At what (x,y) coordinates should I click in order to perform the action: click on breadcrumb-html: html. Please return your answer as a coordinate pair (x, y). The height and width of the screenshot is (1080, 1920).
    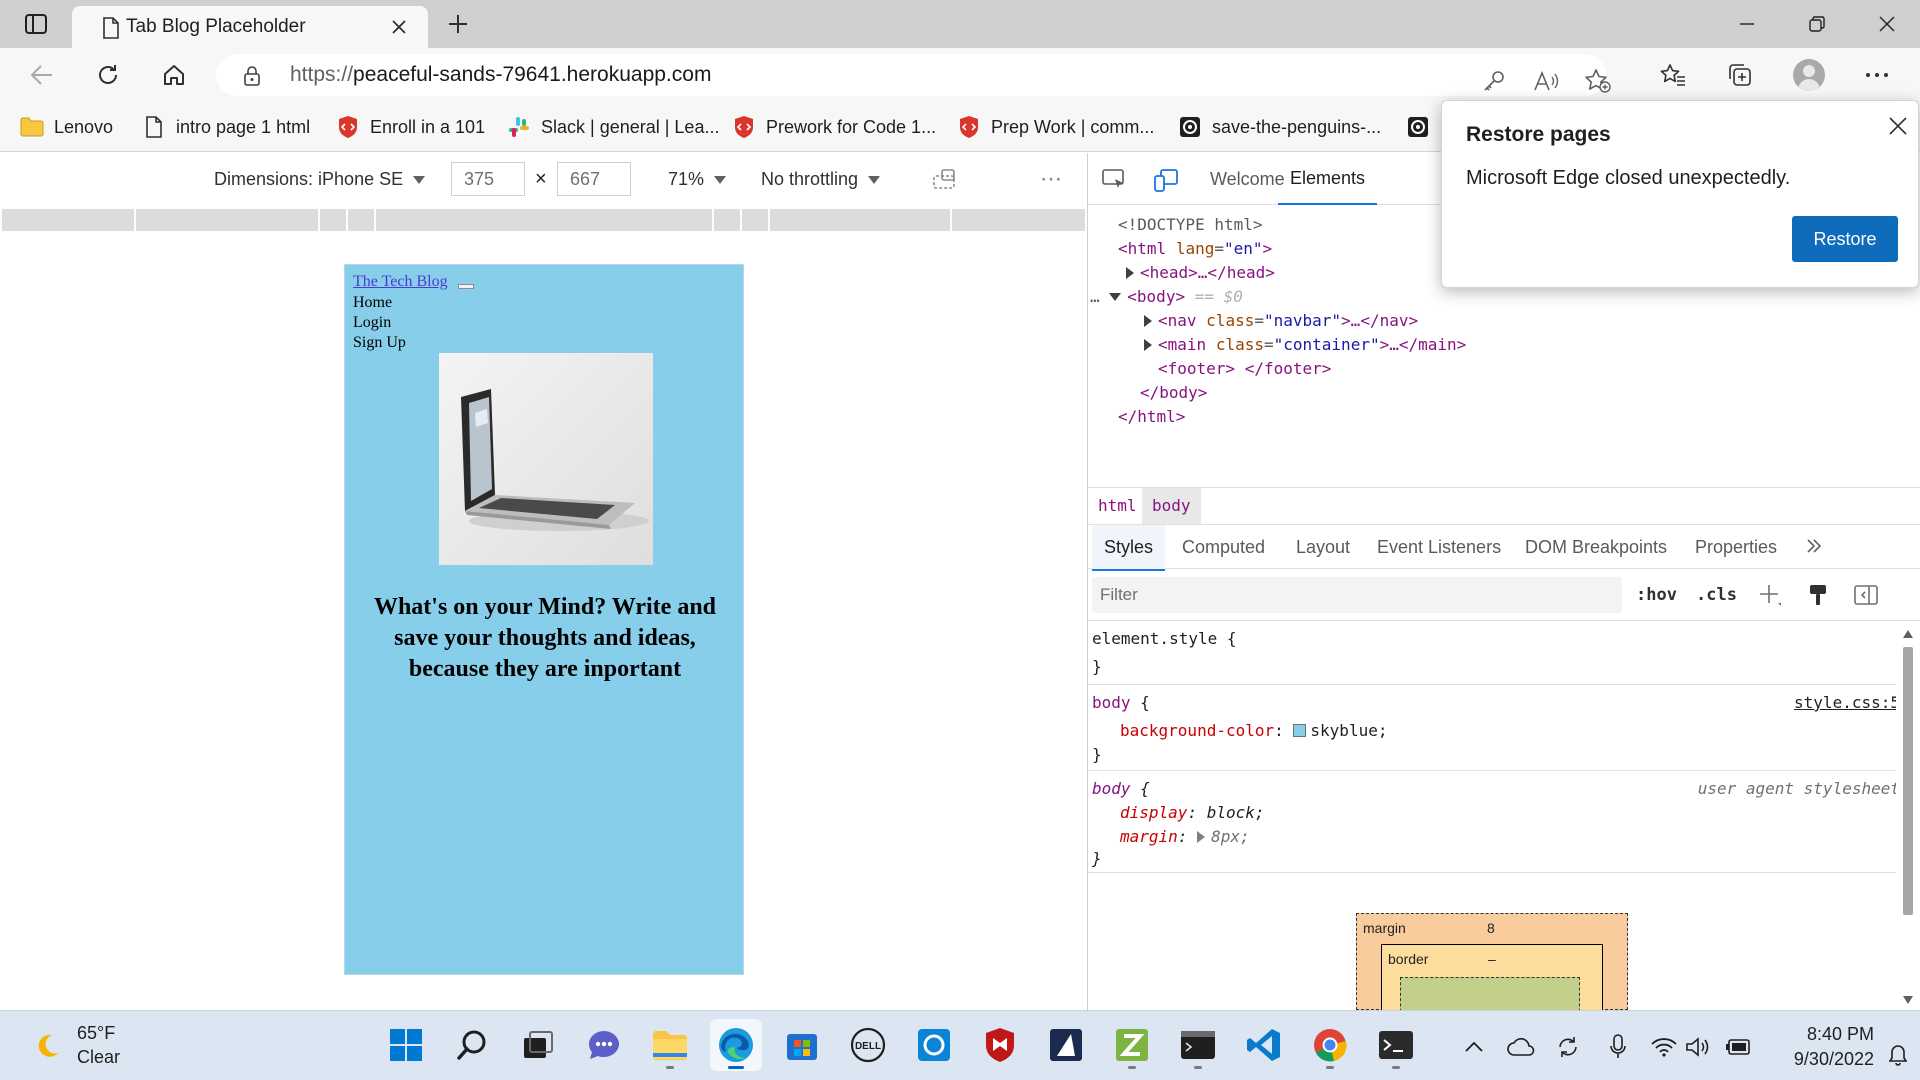
    Looking at the image, I should click on (1117, 506).